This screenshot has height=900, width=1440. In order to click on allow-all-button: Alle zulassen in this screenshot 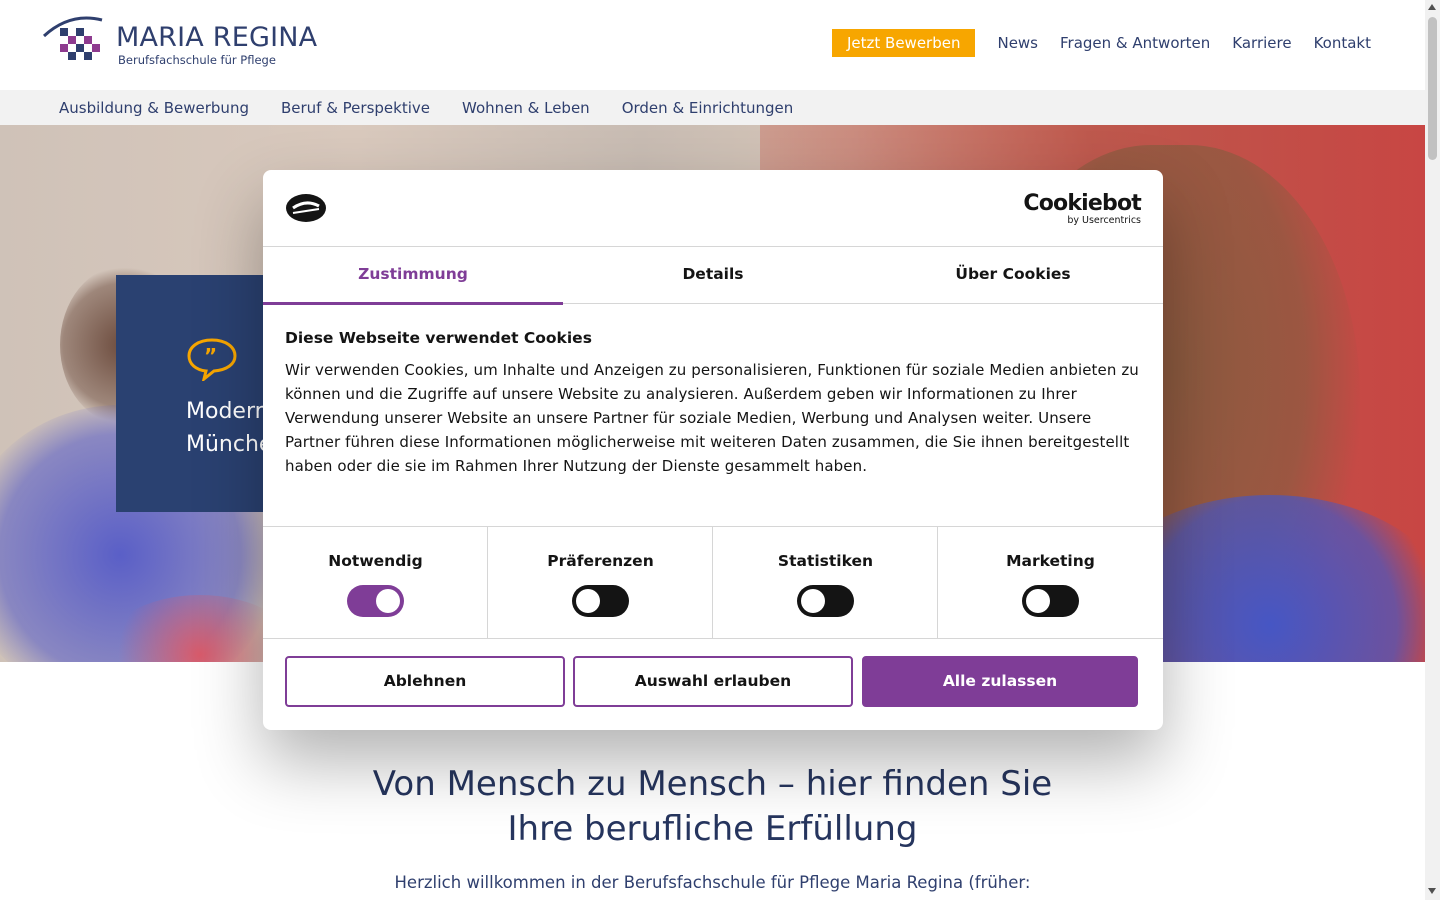, I will do `click(1000, 681)`.